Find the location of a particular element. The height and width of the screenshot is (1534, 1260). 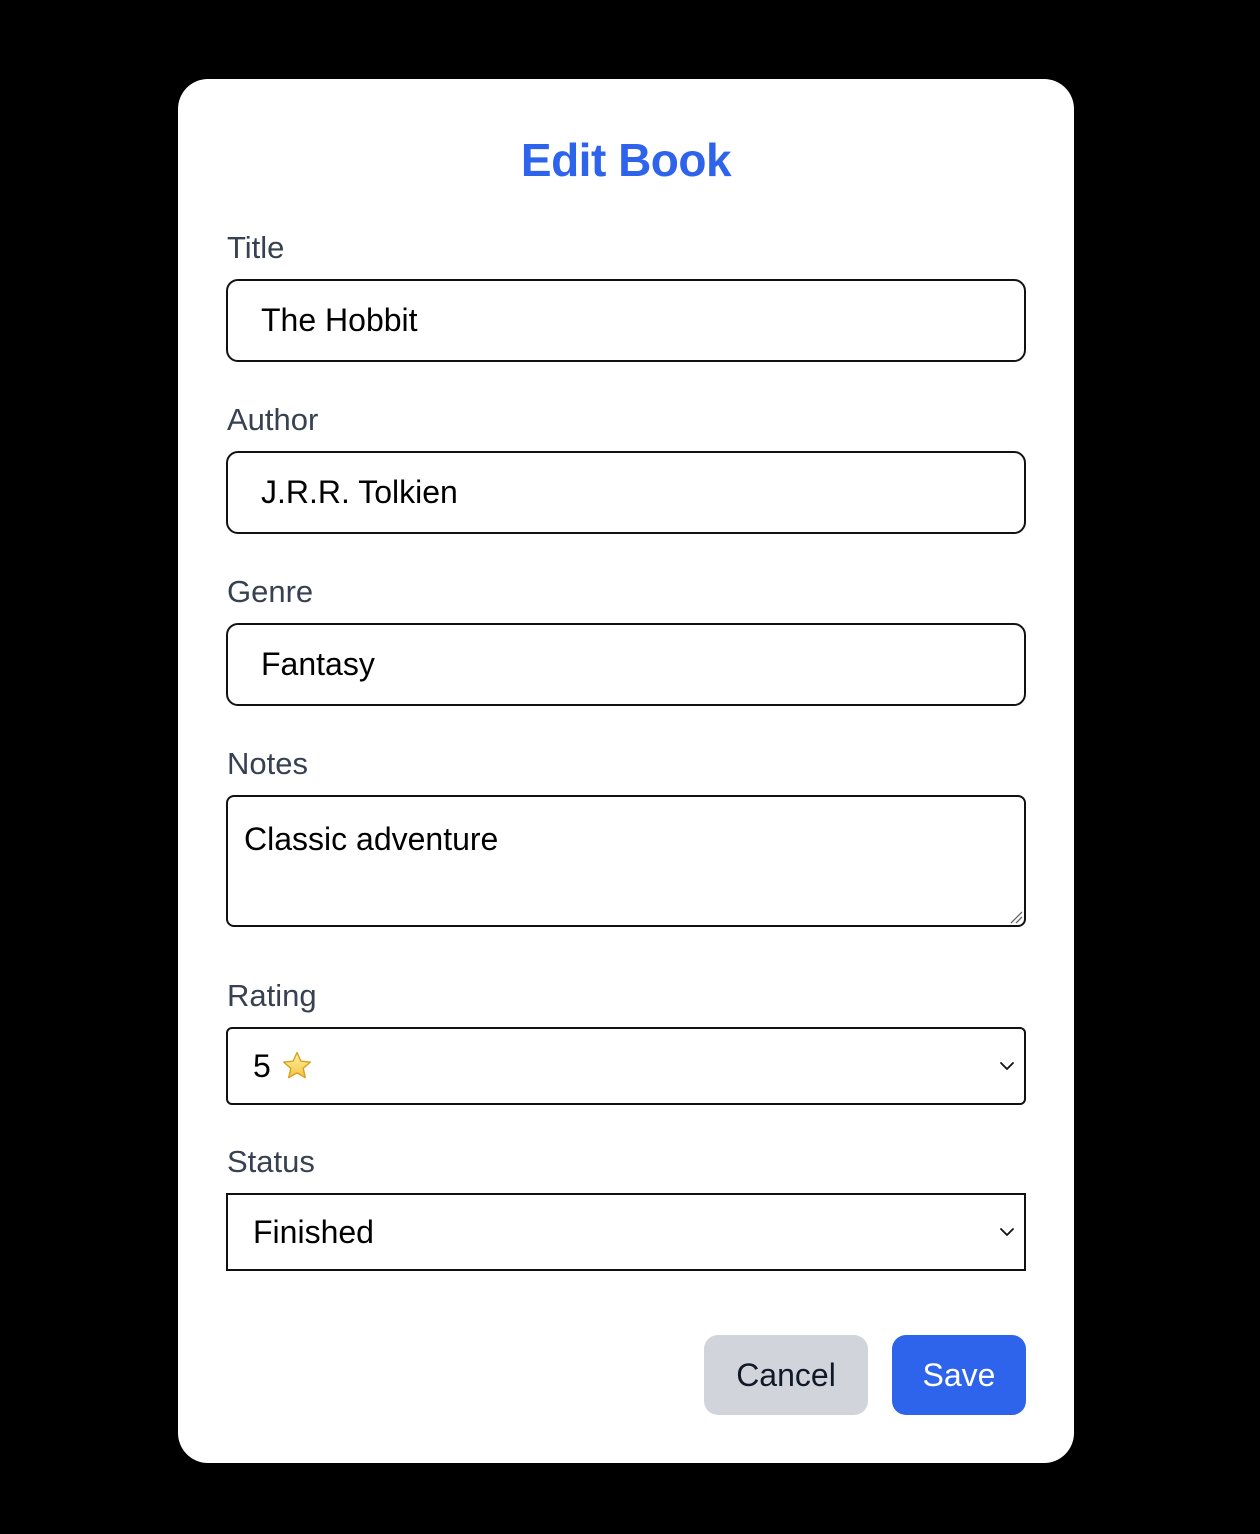

genre-input is located at coordinates (626, 664).